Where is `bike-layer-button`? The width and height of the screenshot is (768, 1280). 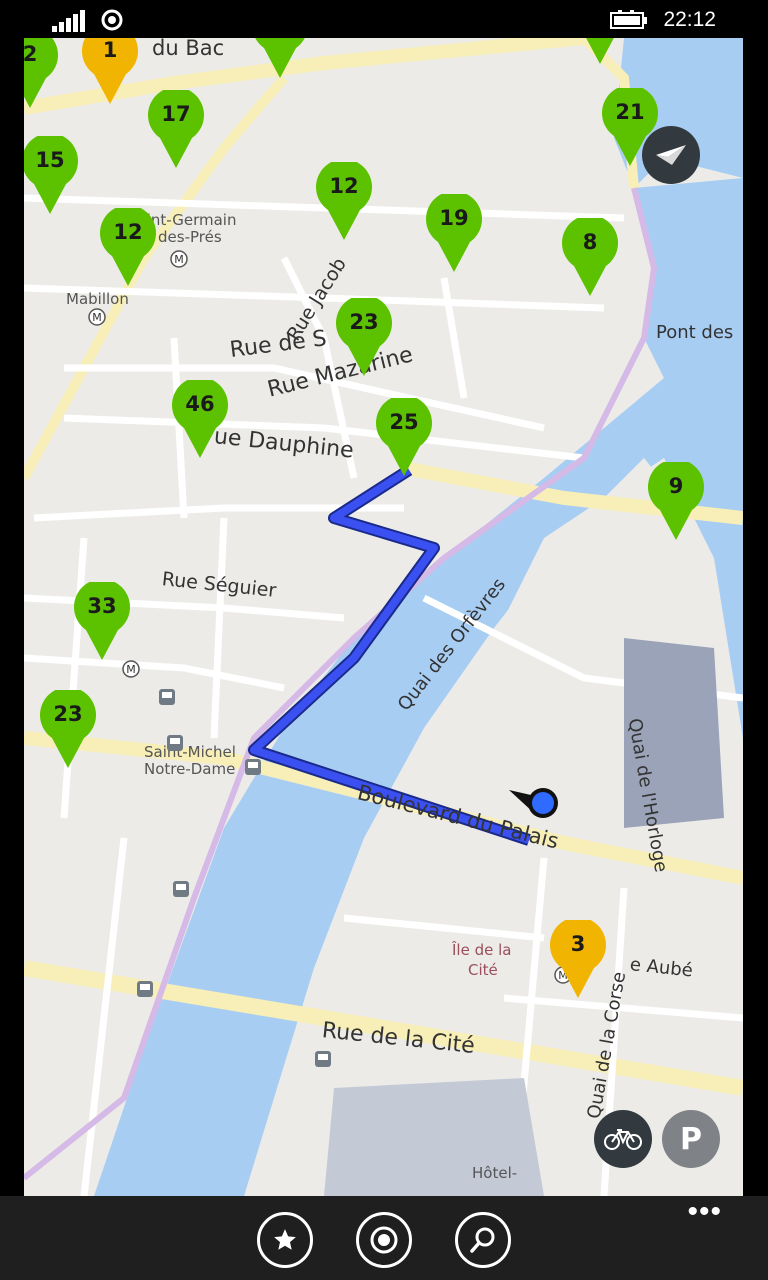
bike-layer-button is located at coordinates (623, 1139).